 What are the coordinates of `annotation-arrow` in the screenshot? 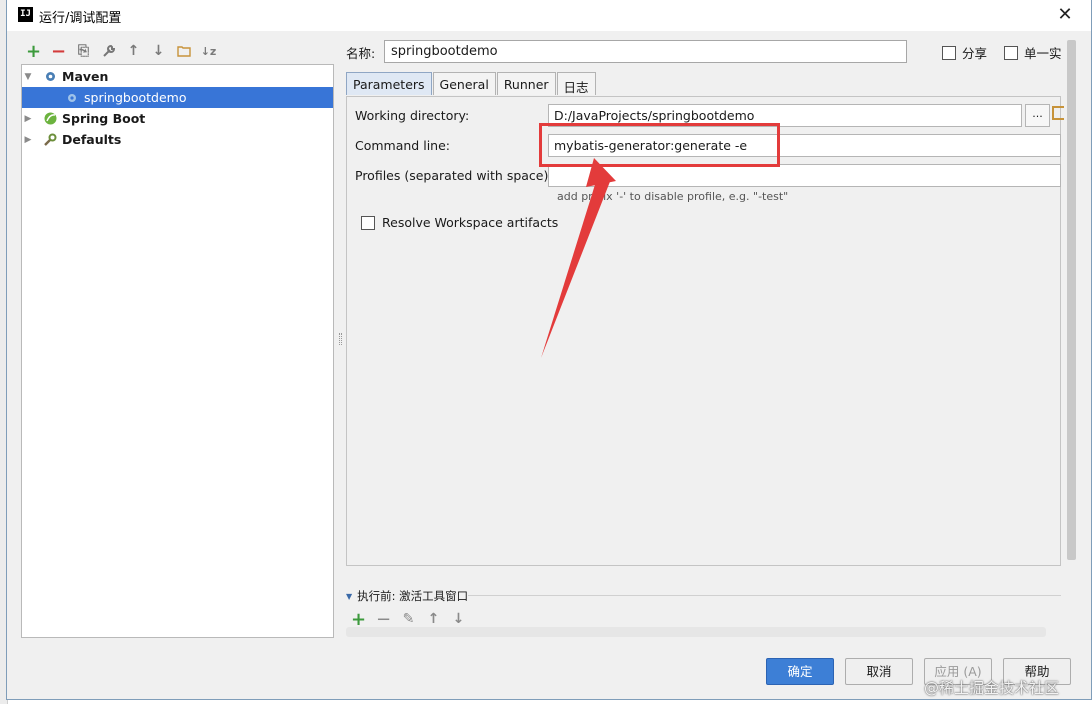 It's located at (578, 258).